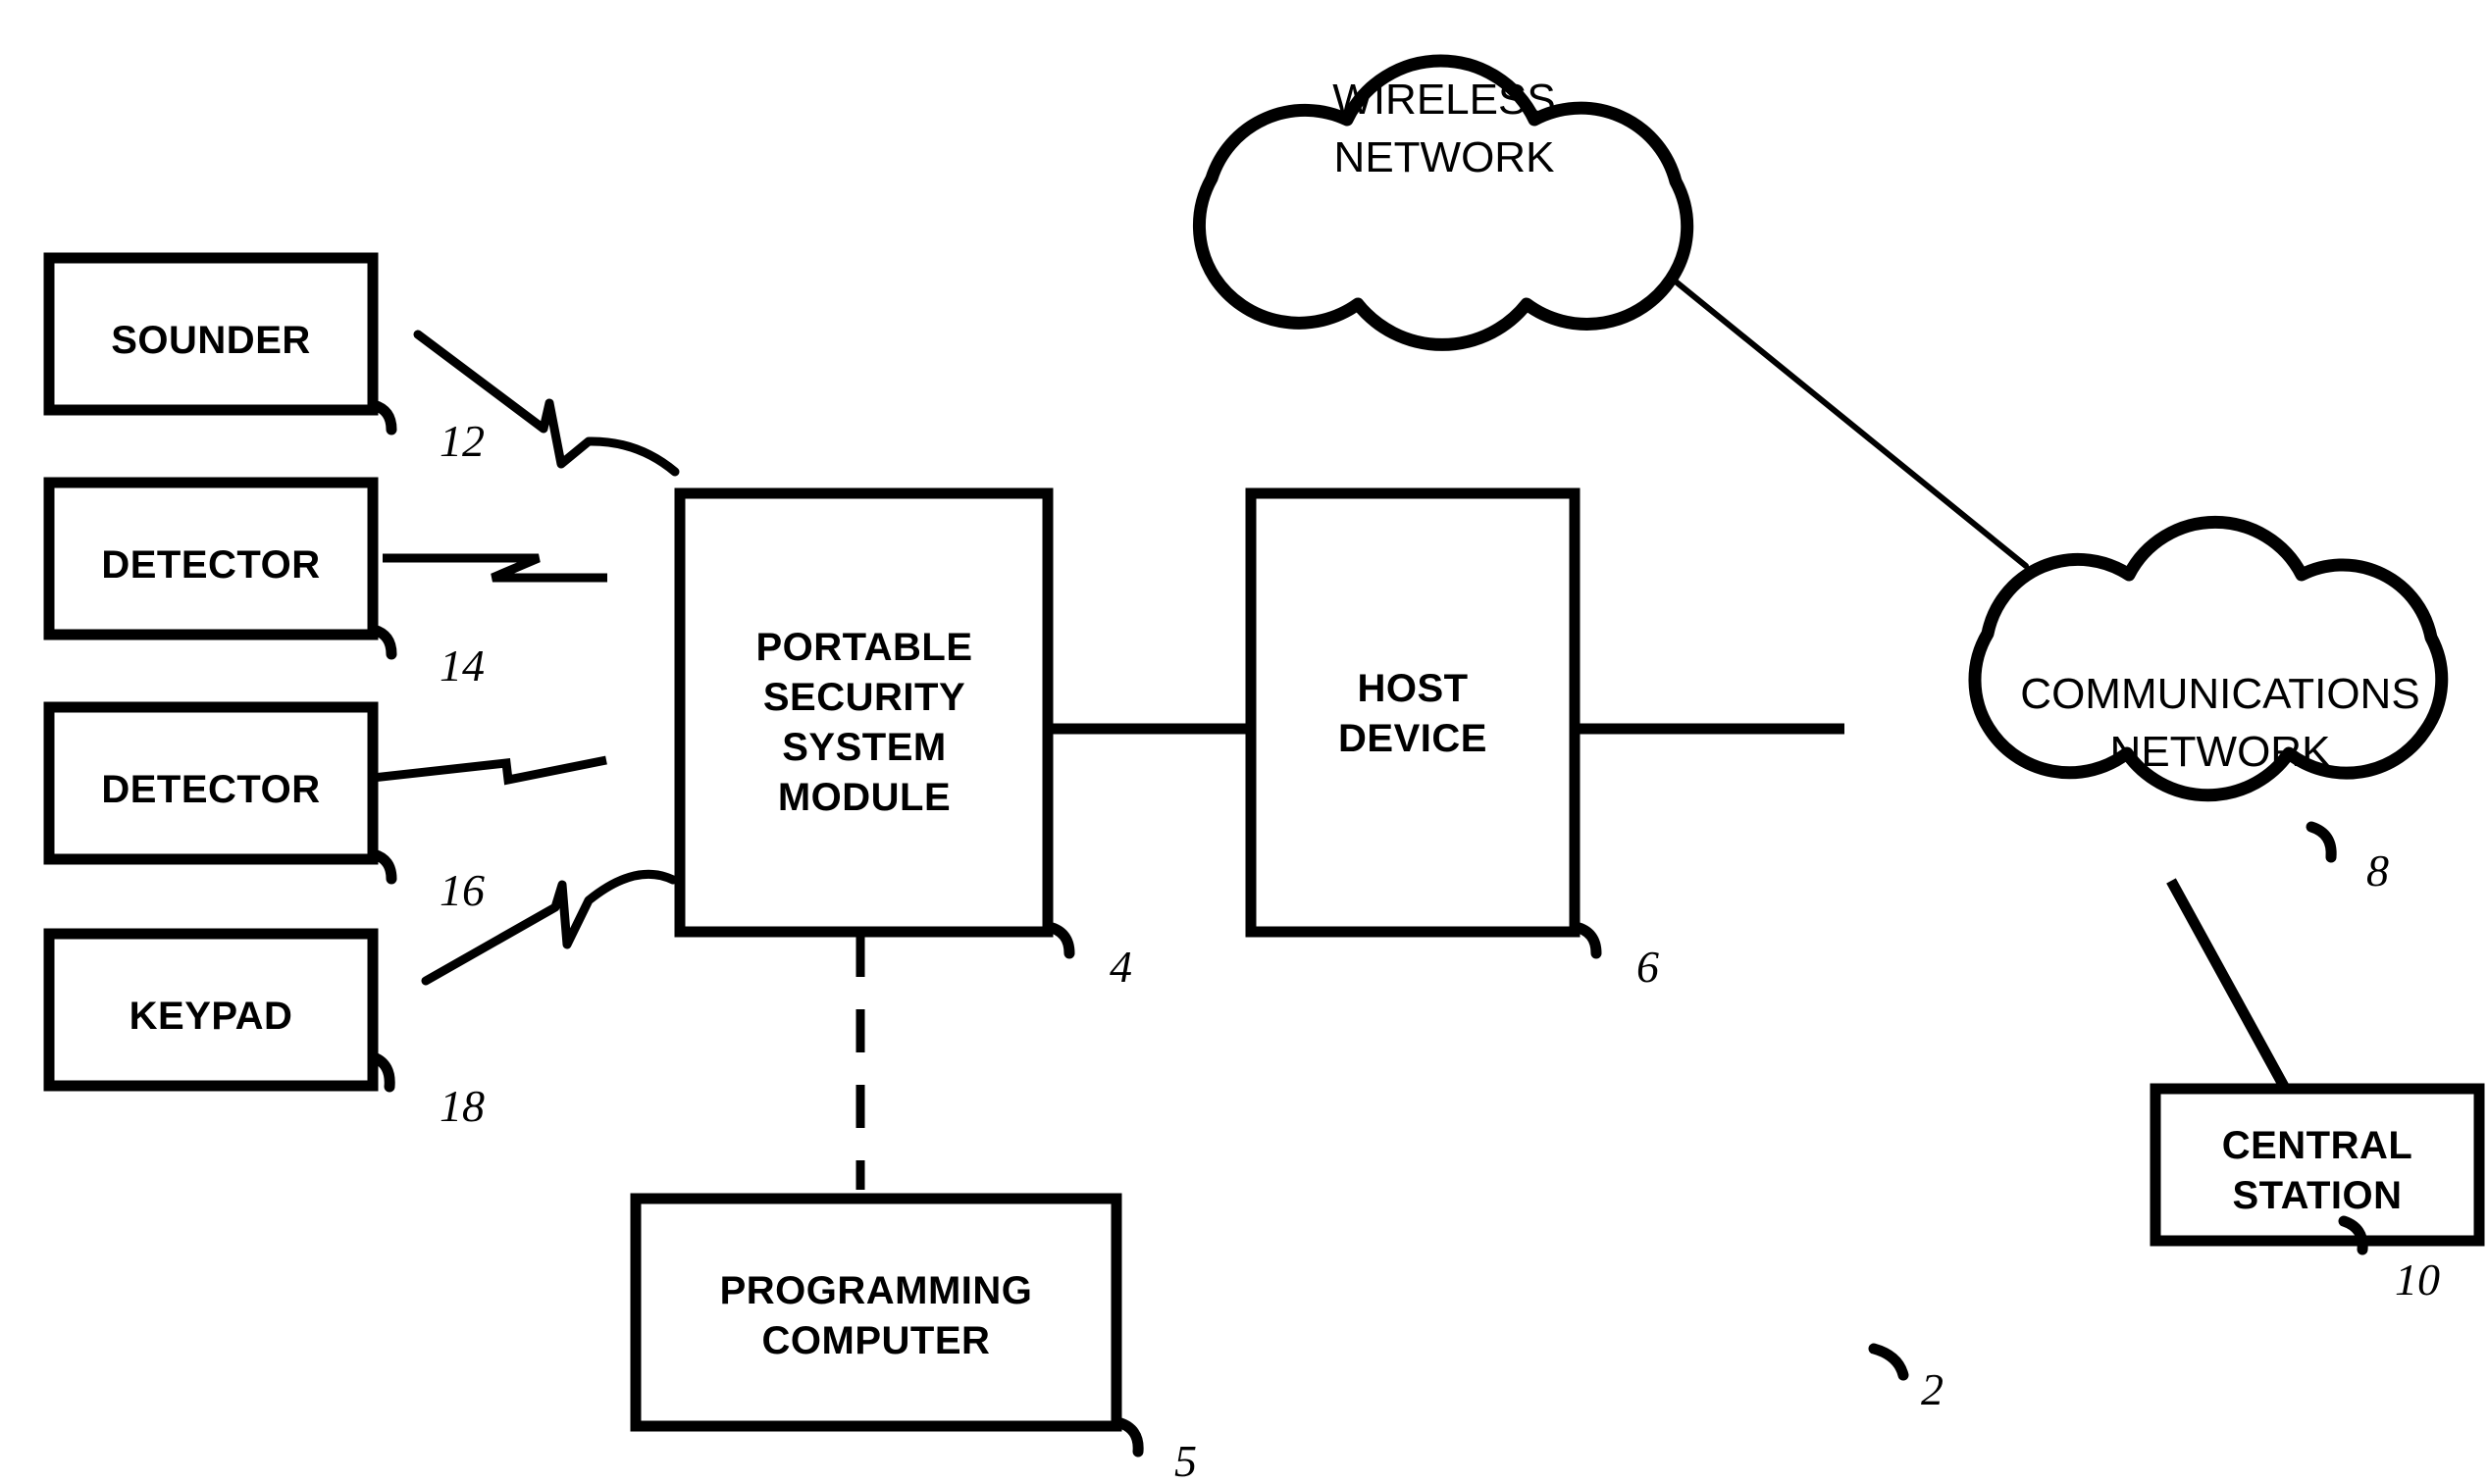 This screenshot has height=1484, width=2488. I want to click on ref-number-12: 12, so click(463, 441).